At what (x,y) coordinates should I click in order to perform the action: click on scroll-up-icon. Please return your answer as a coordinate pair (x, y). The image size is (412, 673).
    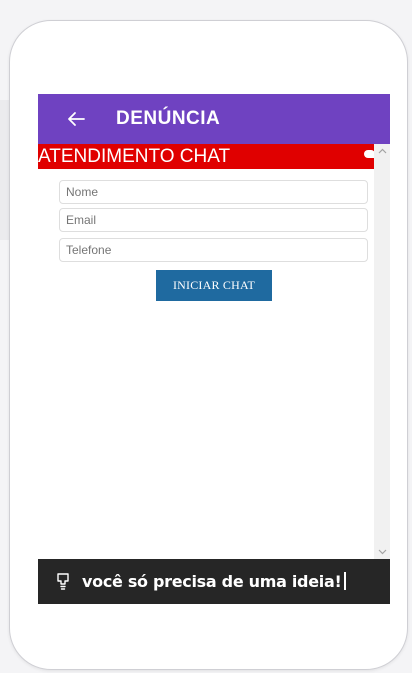
    Looking at the image, I should click on (382, 151).